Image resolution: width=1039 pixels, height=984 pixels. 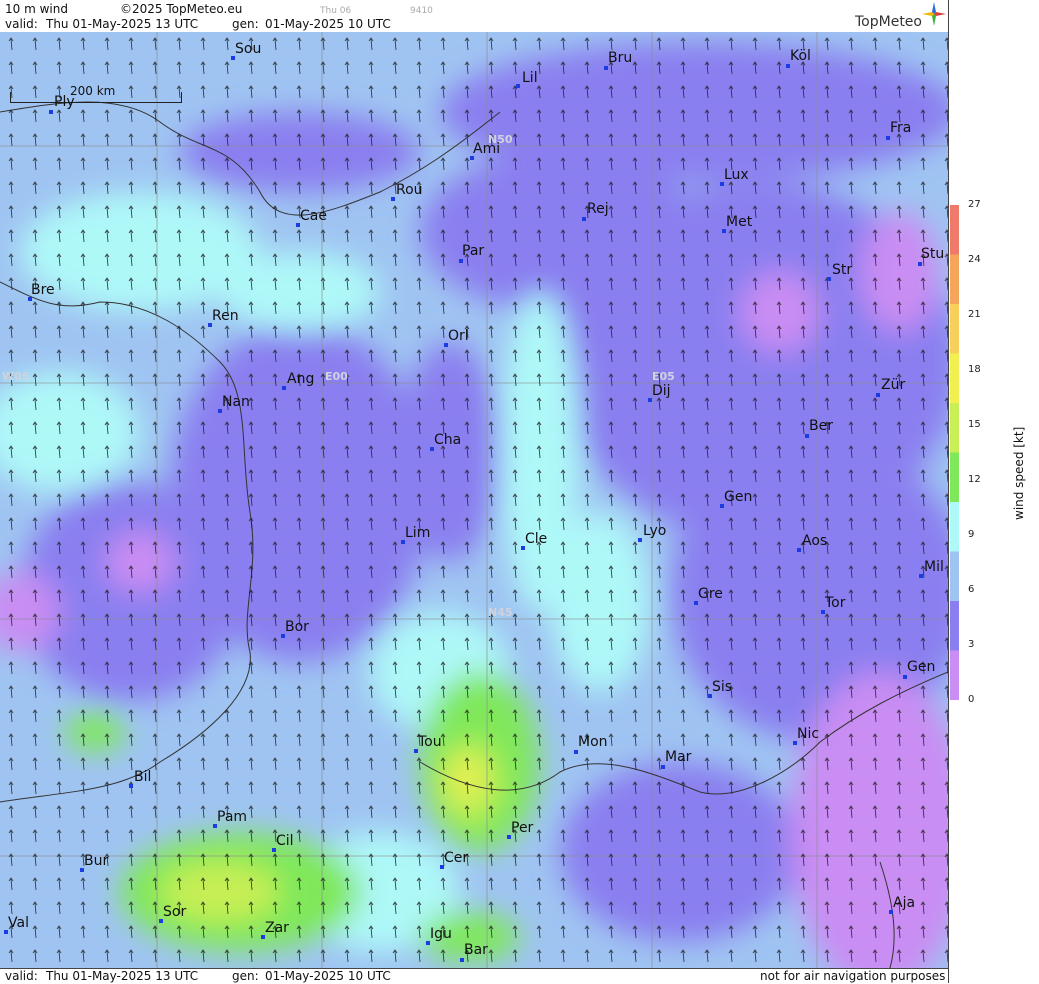 I want to click on compass-logo-icon, so click(x=934, y=14).